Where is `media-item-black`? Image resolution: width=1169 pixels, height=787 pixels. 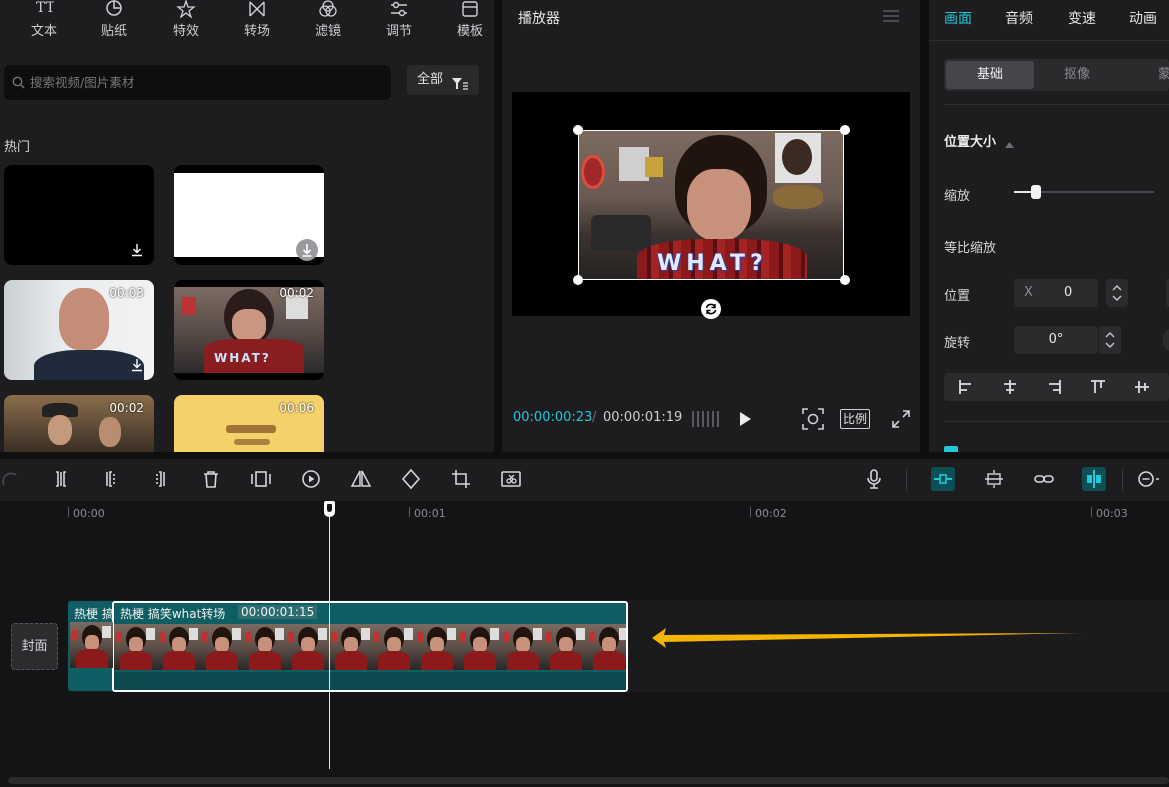
media-item-black is located at coordinates (79, 215).